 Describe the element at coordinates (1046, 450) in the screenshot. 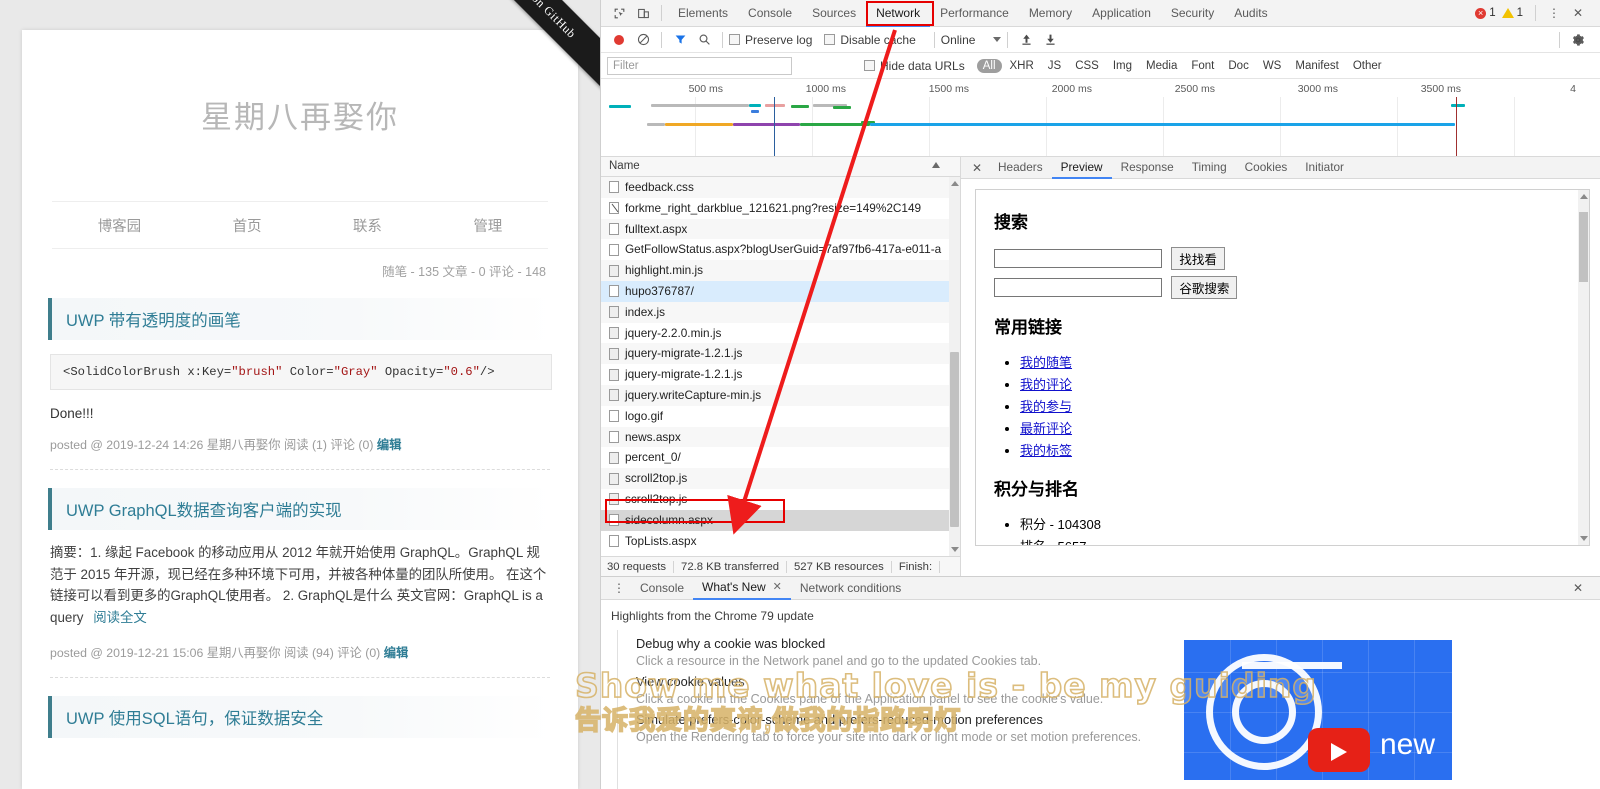

I see `preview-link-4: 我的标签` at that location.